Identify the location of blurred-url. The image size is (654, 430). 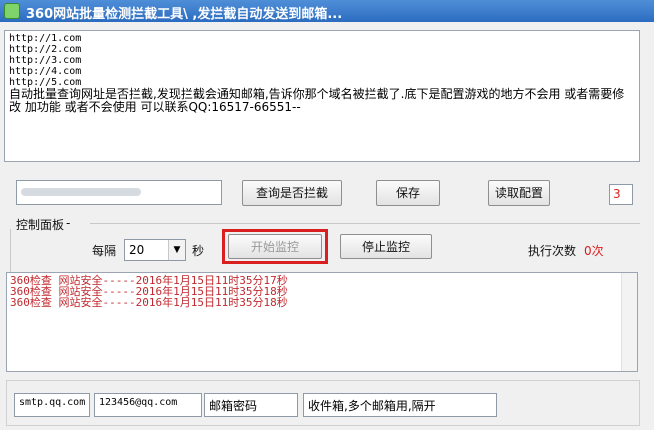
(81, 192).